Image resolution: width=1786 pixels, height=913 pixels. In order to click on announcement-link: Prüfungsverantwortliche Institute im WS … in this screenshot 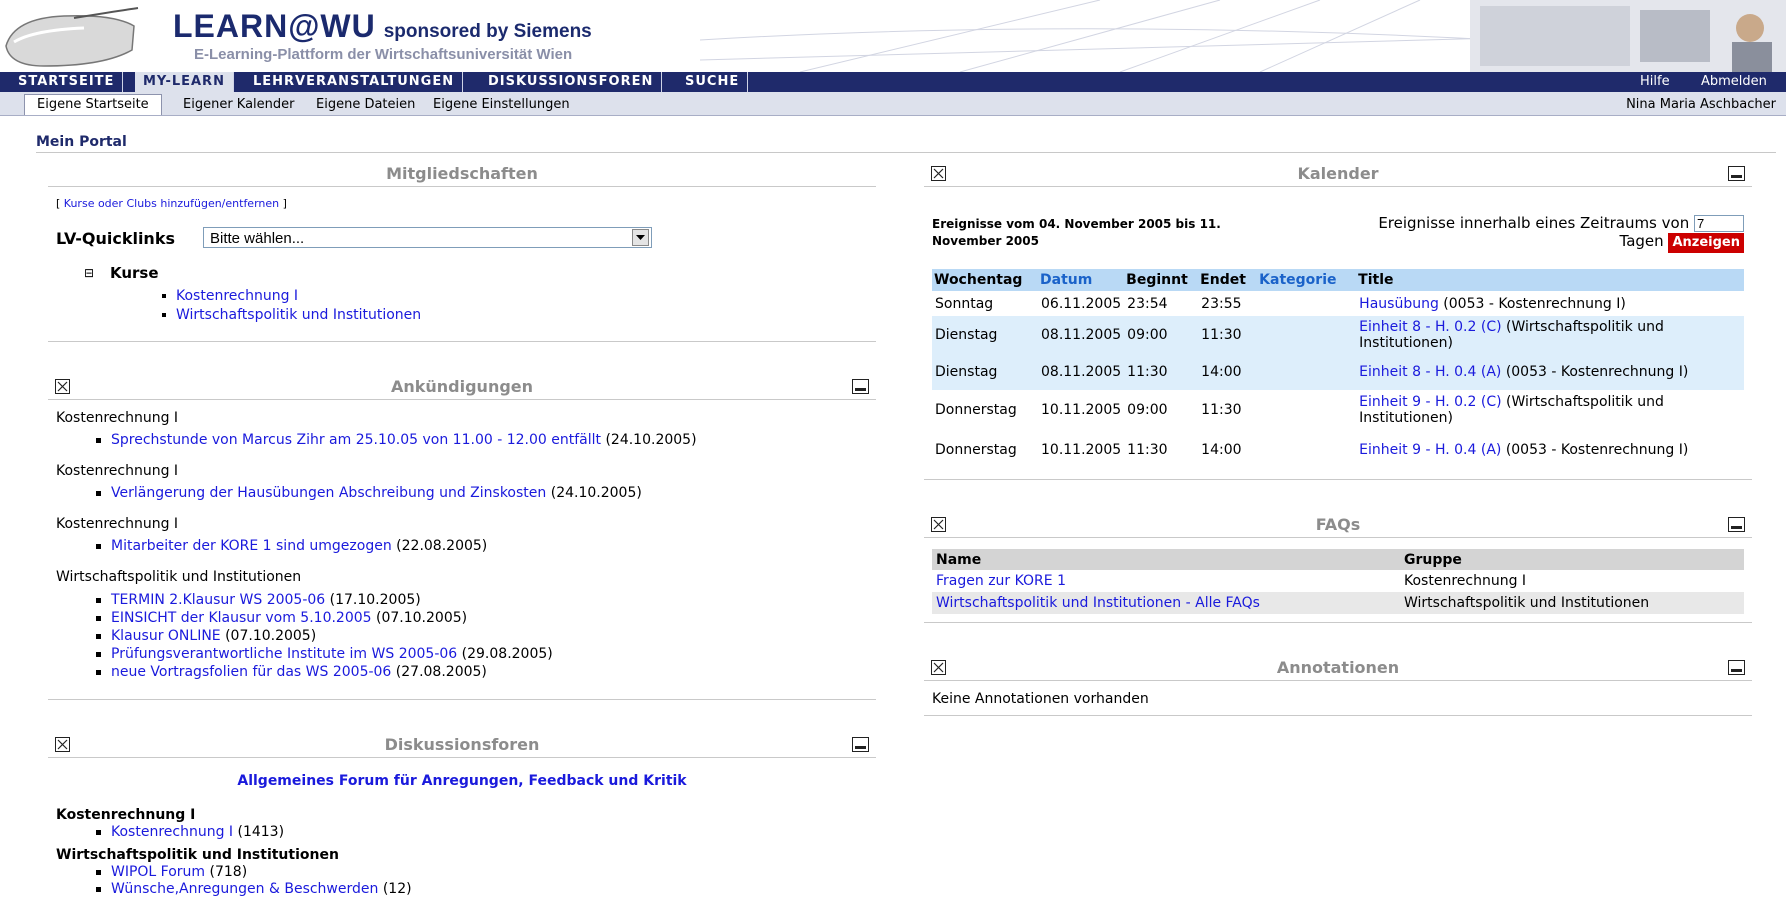, I will do `click(284, 654)`.